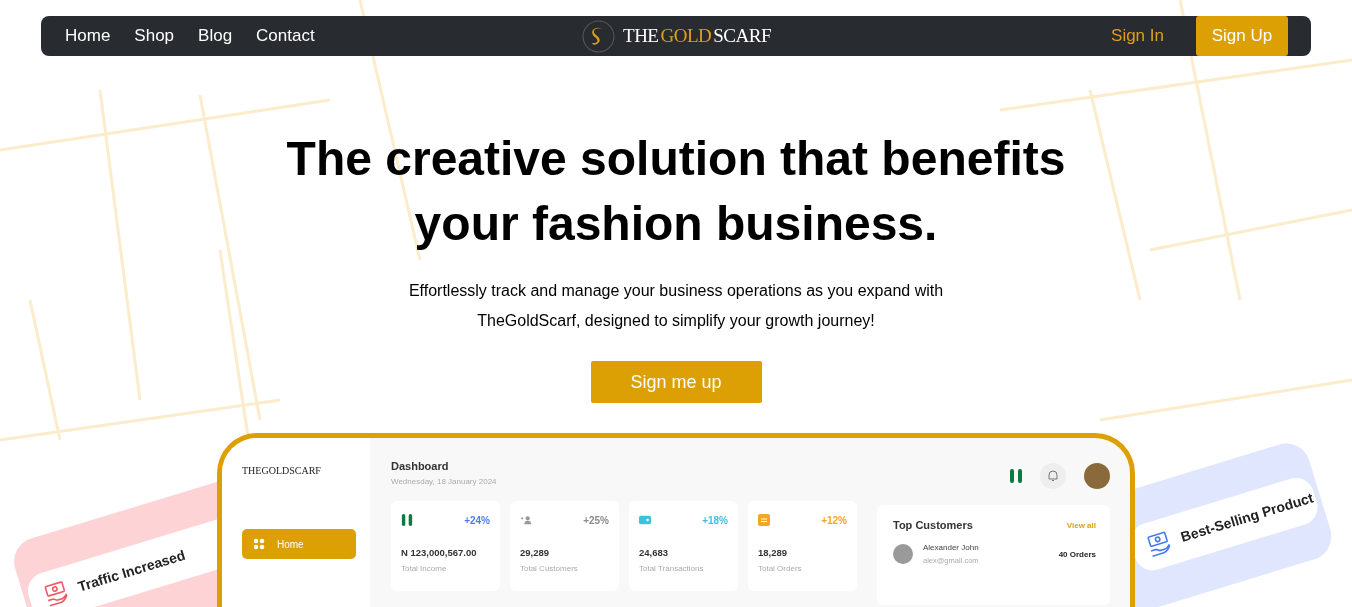 Image resolution: width=1352 pixels, height=607 pixels. I want to click on stat-value: 18,289, so click(773, 552).